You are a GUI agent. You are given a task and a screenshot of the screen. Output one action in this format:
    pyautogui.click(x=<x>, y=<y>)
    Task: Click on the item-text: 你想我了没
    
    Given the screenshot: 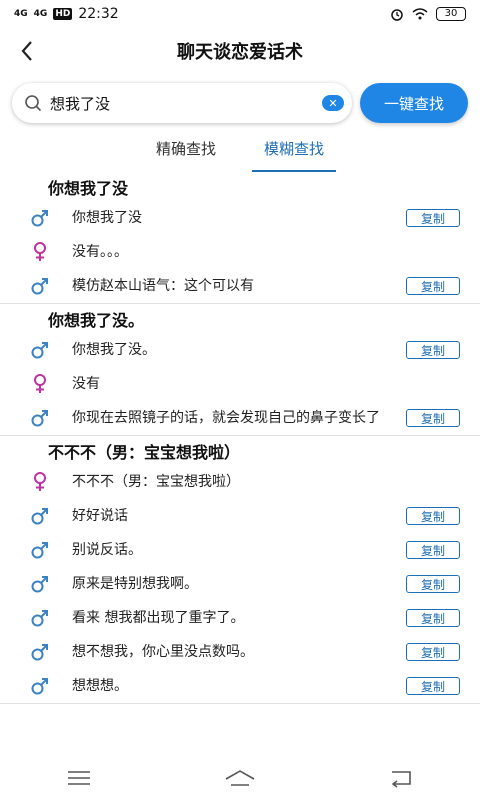 What is the action you would take?
    pyautogui.click(x=107, y=218)
    